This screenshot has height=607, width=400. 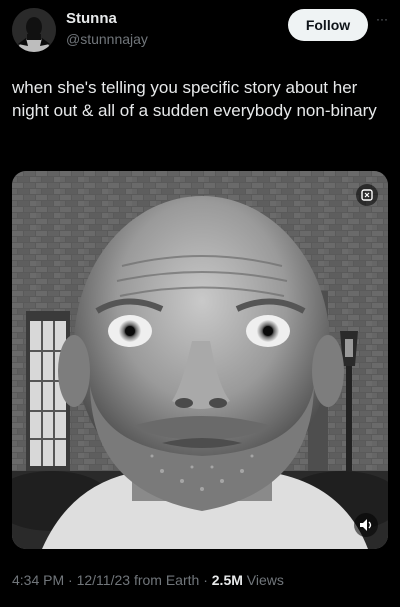 What do you see at coordinates (107, 39) in the screenshot?
I see `author-handle: @stunnnajay` at bounding box center [107, 39].